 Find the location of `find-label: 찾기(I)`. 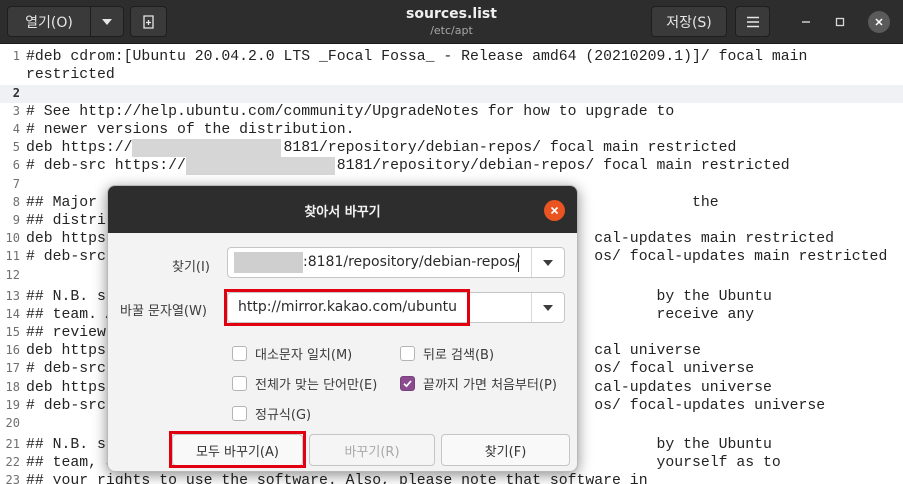

find-label: 찾기(I) is located at coordinates (191, 267).